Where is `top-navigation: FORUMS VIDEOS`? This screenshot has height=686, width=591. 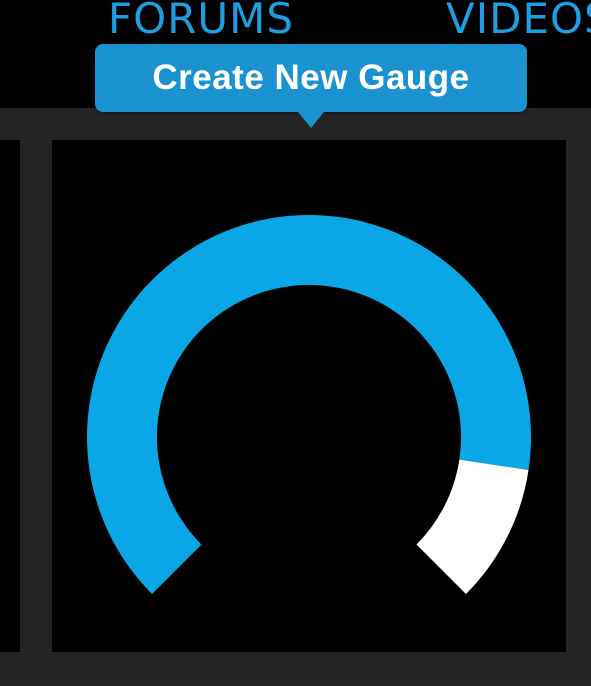
top-navigation: FORUMS VIDEOS is located at coordinates (295, 24).